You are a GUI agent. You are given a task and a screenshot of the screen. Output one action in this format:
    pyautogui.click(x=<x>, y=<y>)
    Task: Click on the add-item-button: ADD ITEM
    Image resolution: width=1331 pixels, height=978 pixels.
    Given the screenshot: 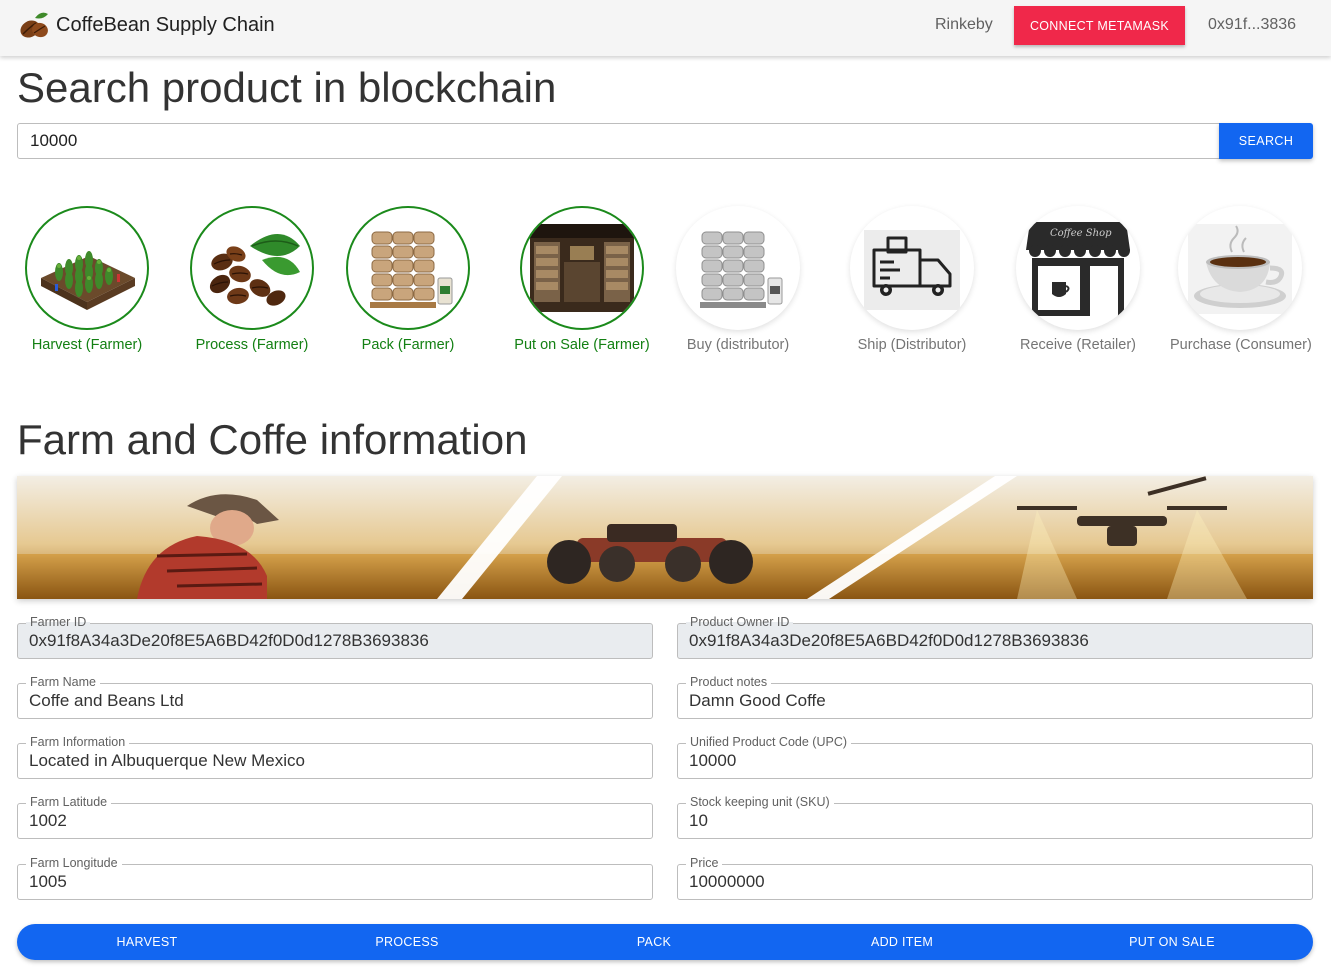 What is the action you would take?
    pyautogui.click(x=902, y=942)
    